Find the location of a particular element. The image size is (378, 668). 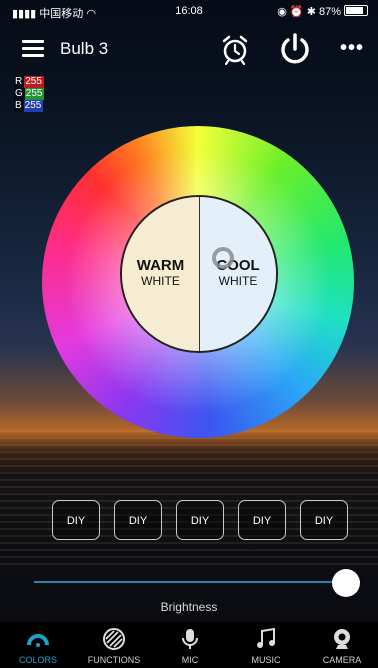

rgb-blue-row: B 255 is located at coordinates (29, 106).